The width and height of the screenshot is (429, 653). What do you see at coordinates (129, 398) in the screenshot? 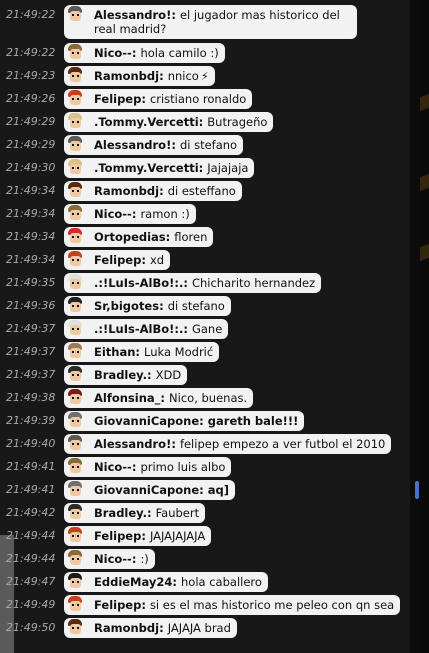
I see `username: Alfonsina_:` at bounding box center [129, 398].